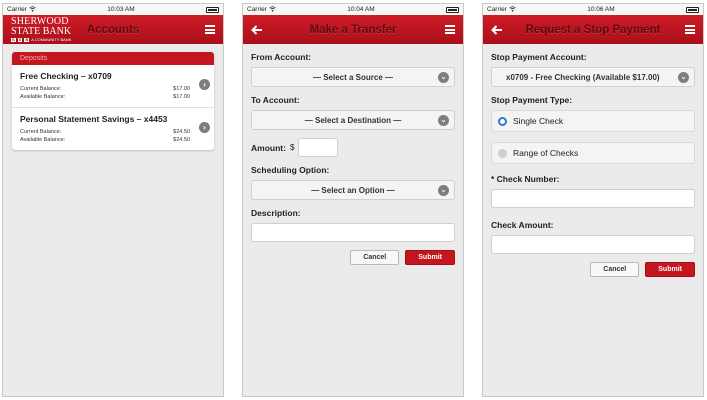 Image resolution: width=707 pixels, height=400 pixels. I want to click on scheduling-value: — Select an Option —, so click(353, 190).